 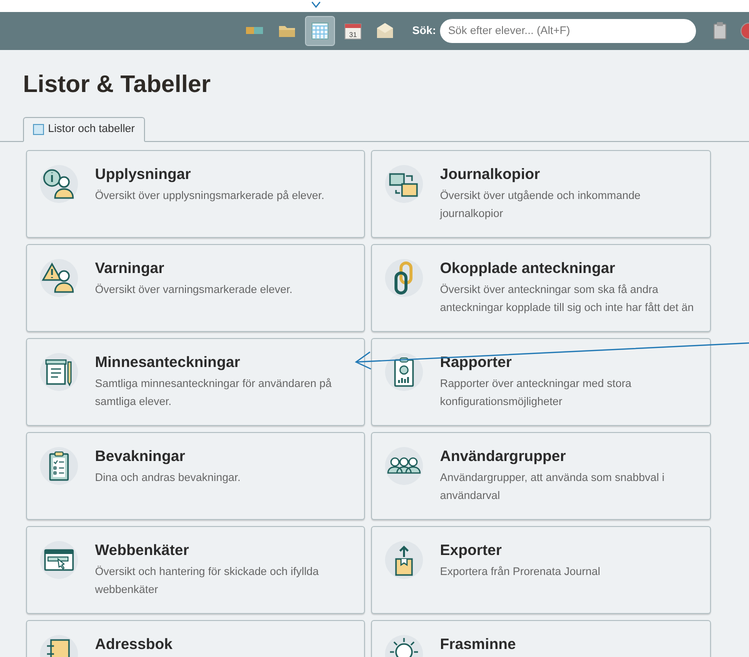 What do you see at coordinates (720, 31) in the screenshot?
I see `clipboard-icon` at bounding box center [720, 31].